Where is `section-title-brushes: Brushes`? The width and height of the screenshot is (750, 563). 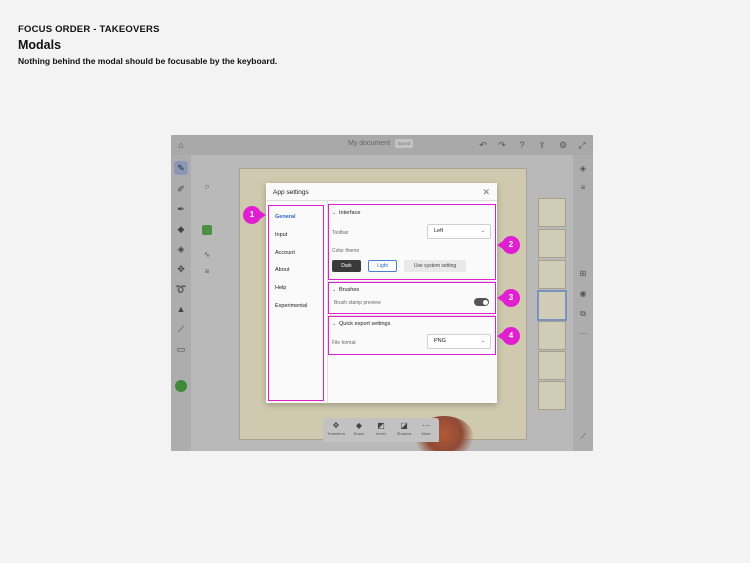 section-title-brushes: Brushes is located at coordinates (349, 290).